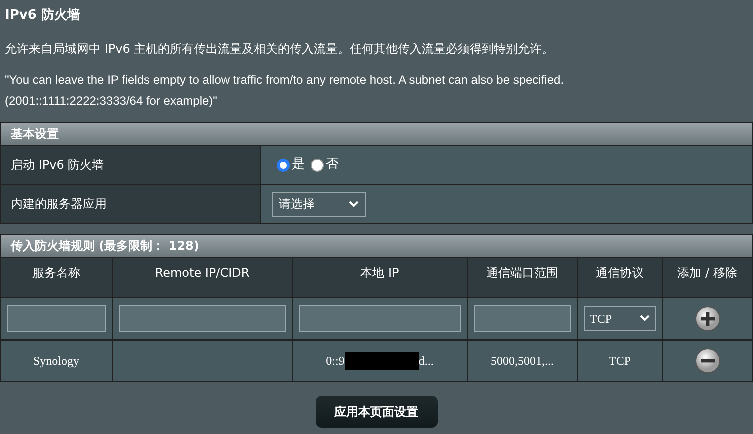  I want to click on setting-label: 启动 IPv6 防火墙, so click(131, 165).